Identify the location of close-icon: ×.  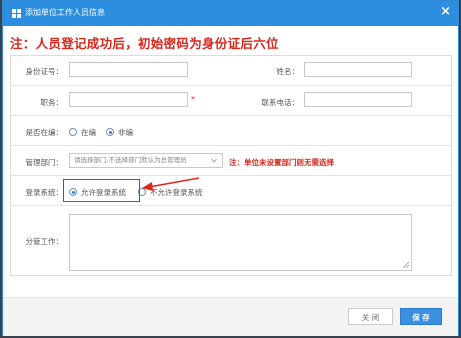
(445, 12).